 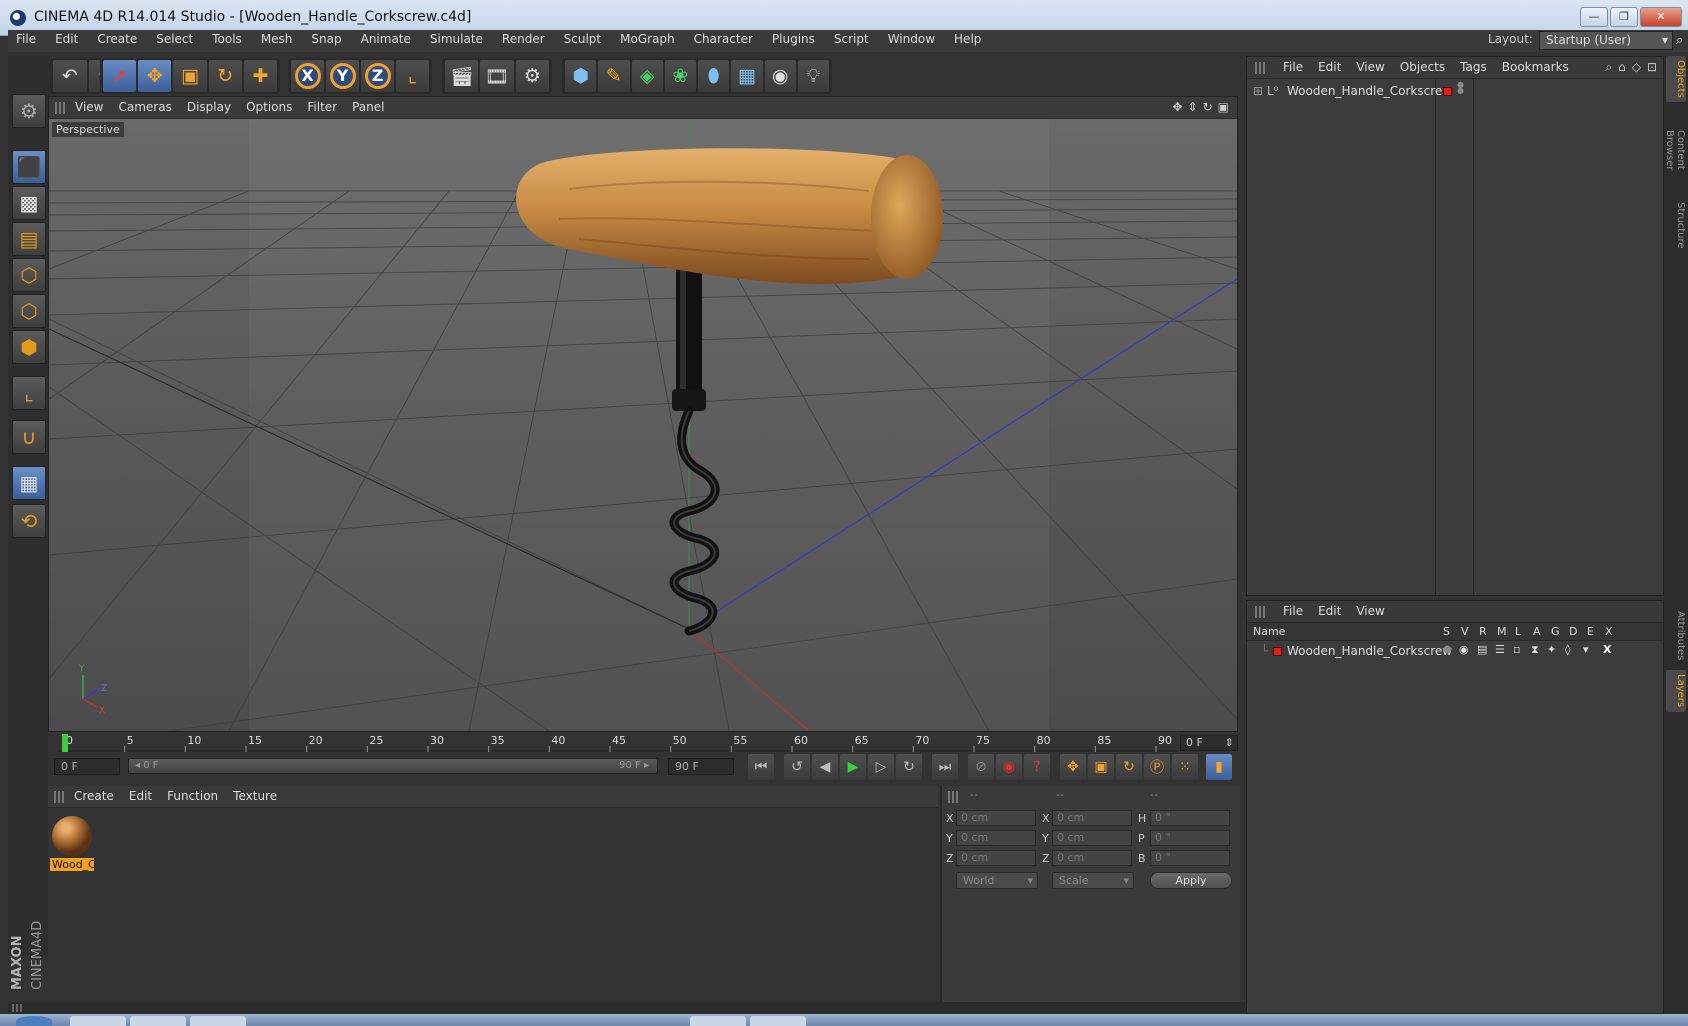 I want to click on camera-button: ◉, so click(x=780, y=76).